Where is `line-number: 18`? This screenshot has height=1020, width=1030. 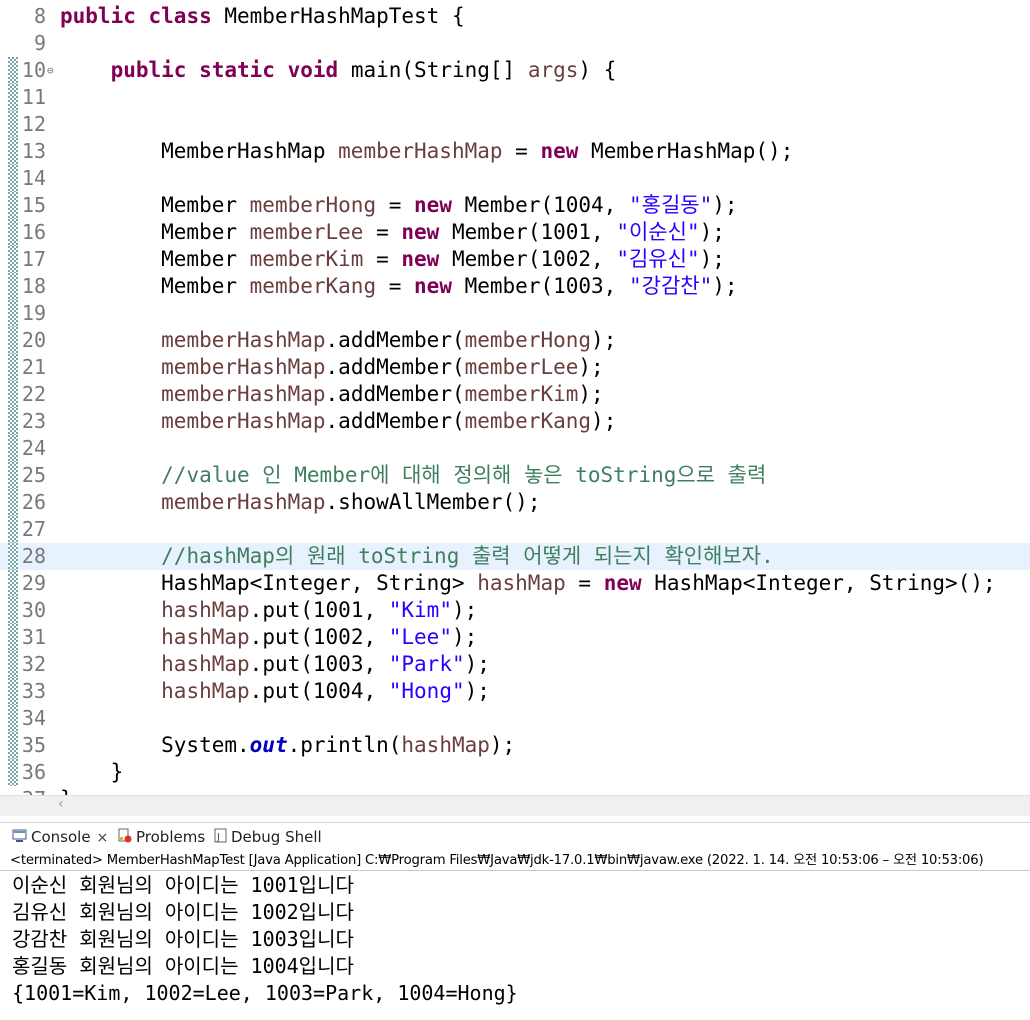 line-number: 18 is located at coordinates (33, 286).